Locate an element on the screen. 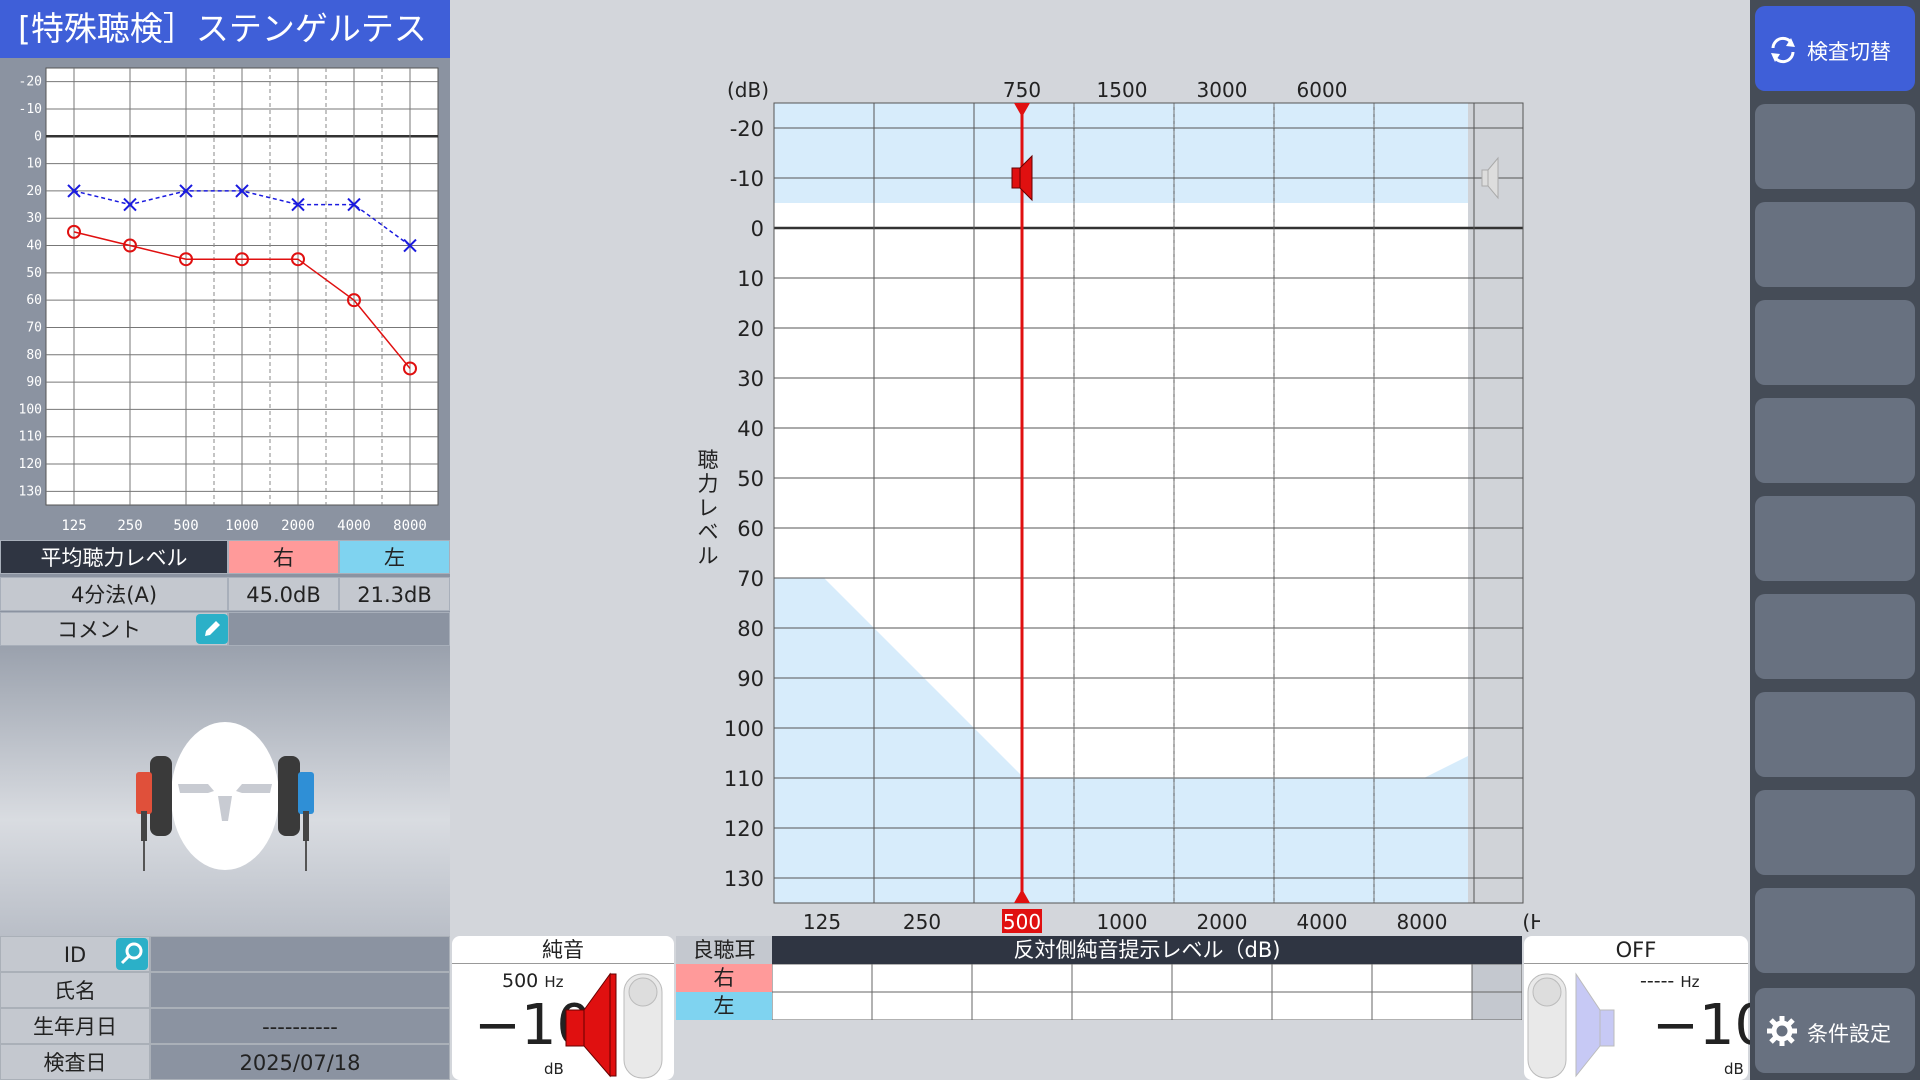  comment-label-cell: コメント is located at coordinates (114, 629).